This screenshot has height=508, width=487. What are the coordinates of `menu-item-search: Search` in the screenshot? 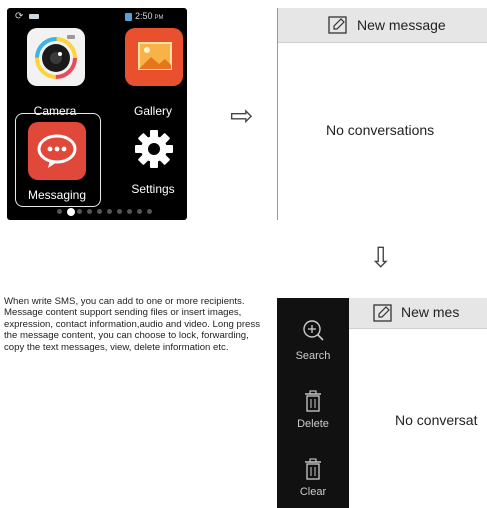 It's located at (313, 343).